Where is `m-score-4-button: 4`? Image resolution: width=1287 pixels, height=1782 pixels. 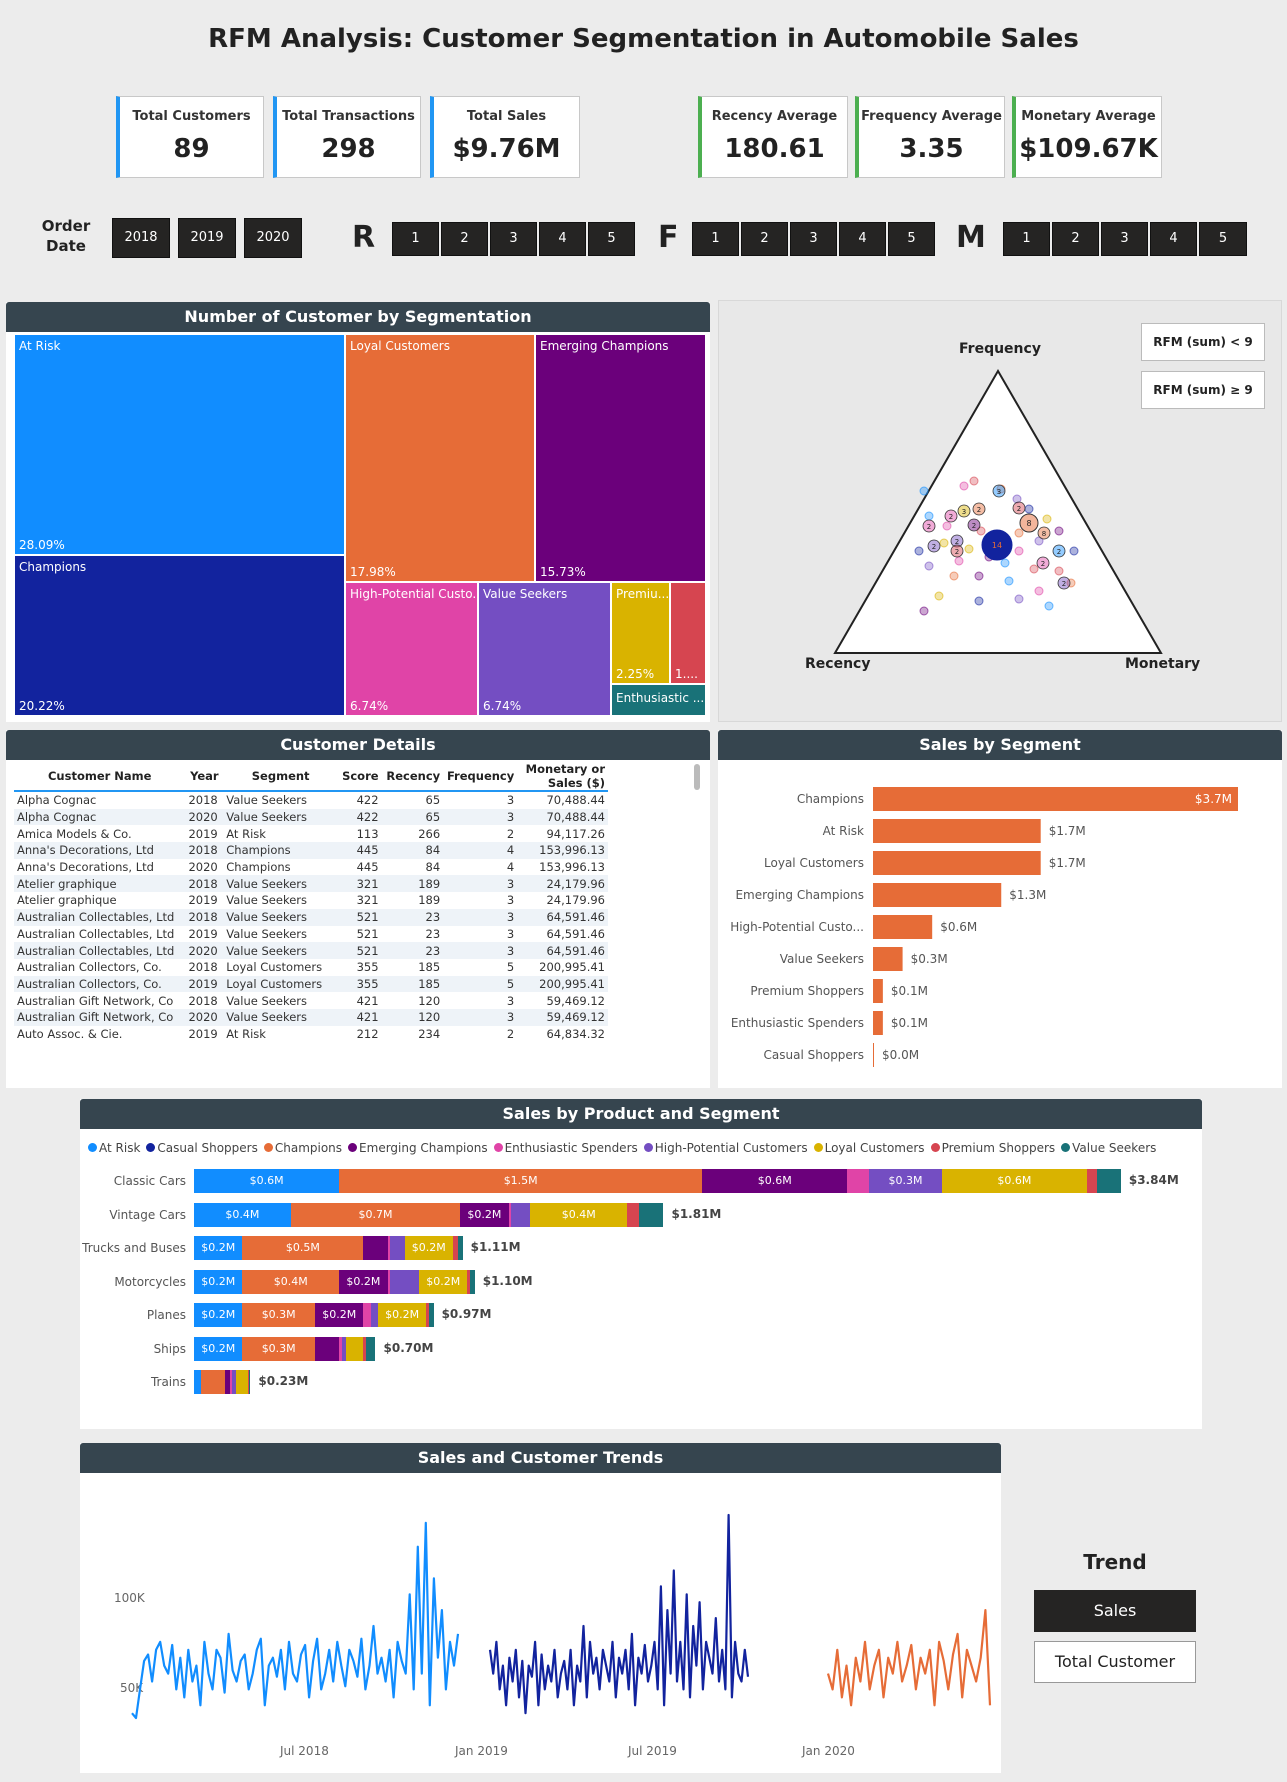 m-score-4-button: 4 is located at coordinates (1173, 239).